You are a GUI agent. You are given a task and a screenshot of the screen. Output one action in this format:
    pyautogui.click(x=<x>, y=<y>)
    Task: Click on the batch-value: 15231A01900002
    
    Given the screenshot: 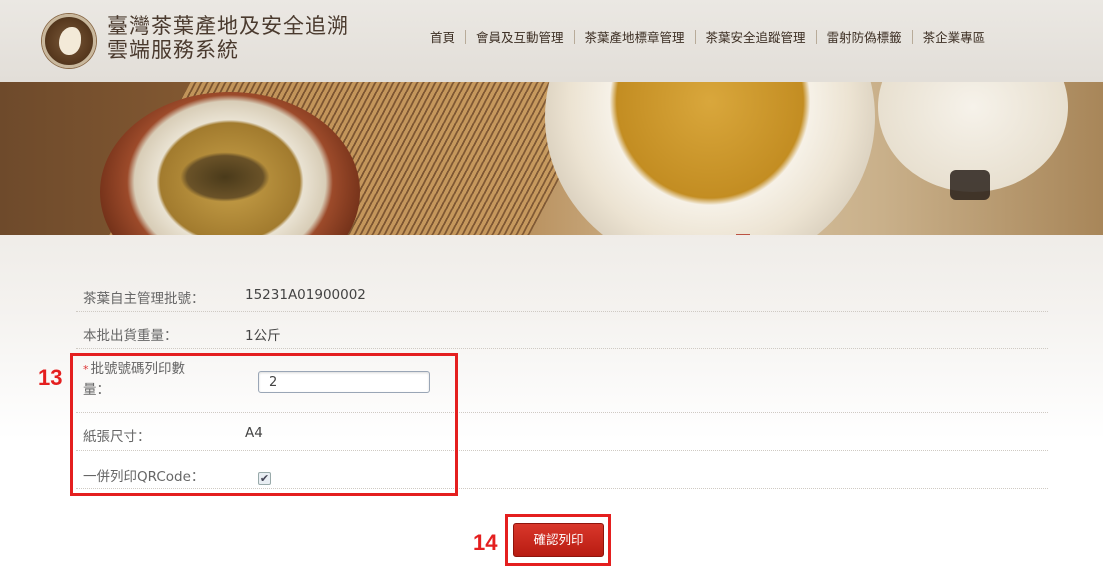 What is the action you would take?
    pyautogui.click(x=305, y=295)
    